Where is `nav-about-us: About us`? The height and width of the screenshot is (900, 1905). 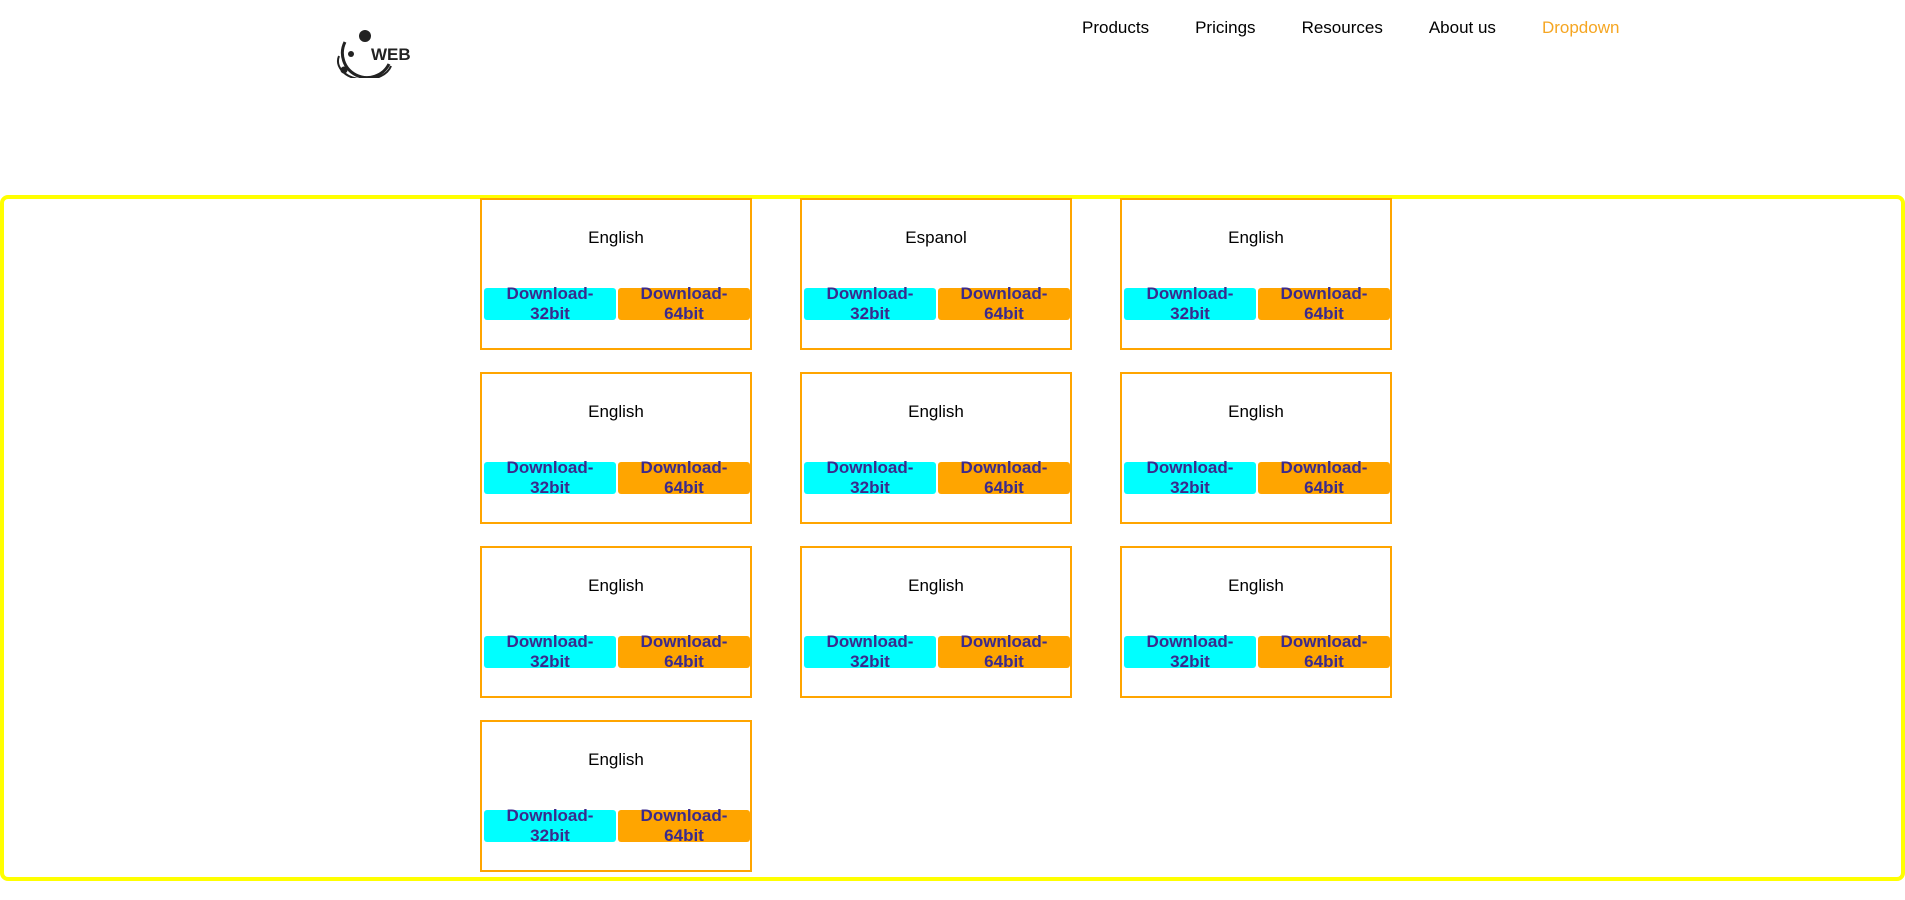
nav-about-us: About us is located at coordinates (1462, 28).